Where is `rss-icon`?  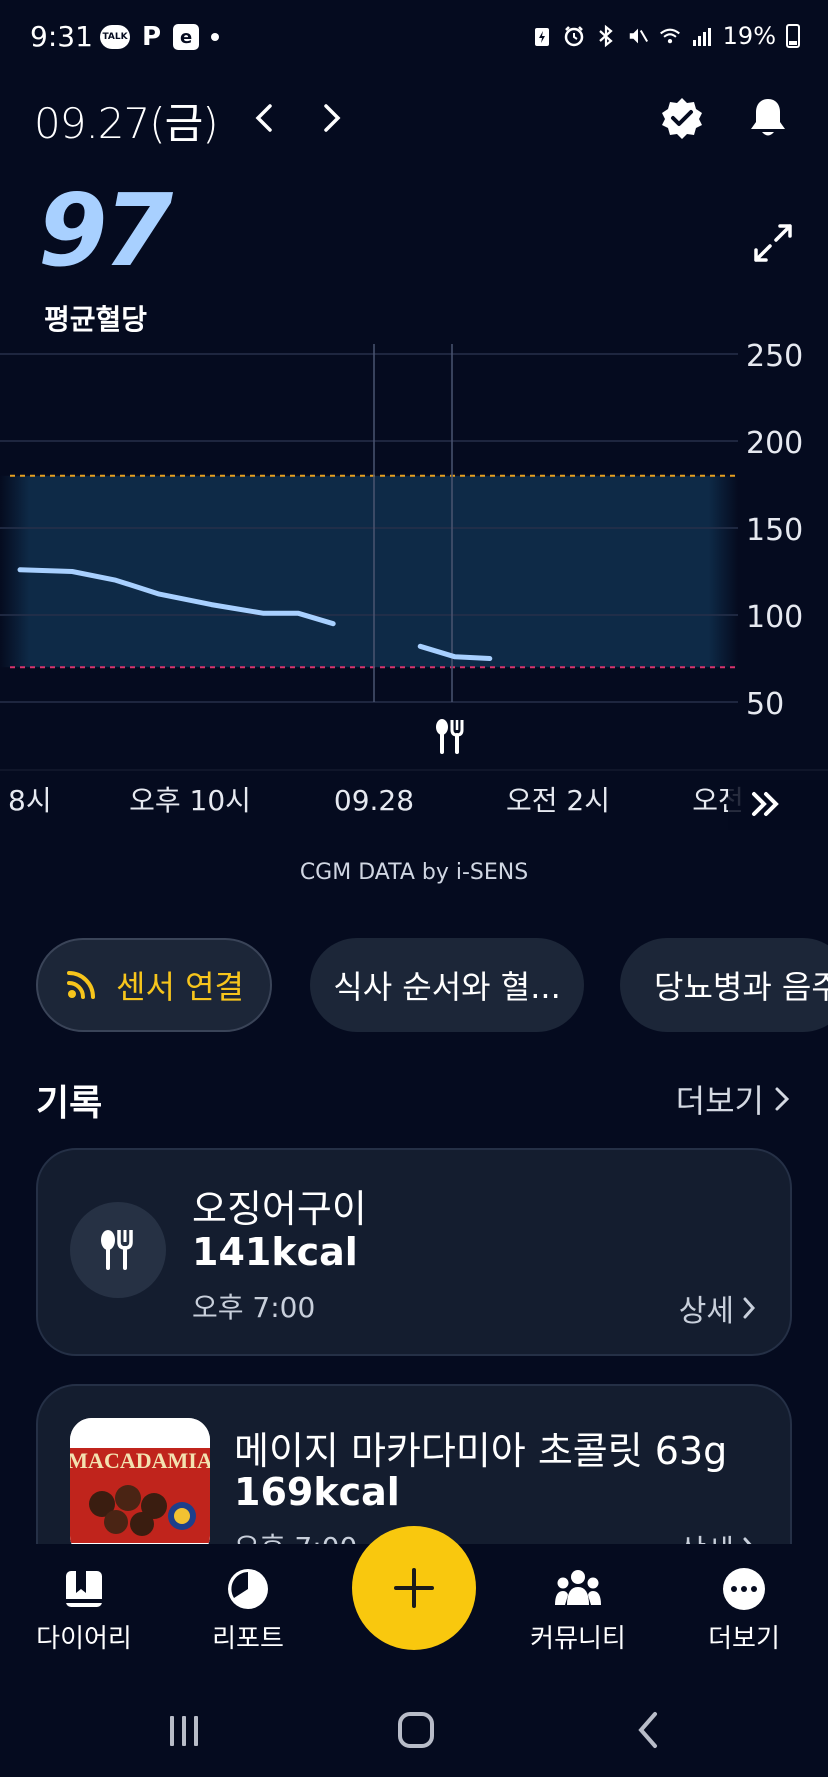
rss-icon is located at coordinates (81, 985).